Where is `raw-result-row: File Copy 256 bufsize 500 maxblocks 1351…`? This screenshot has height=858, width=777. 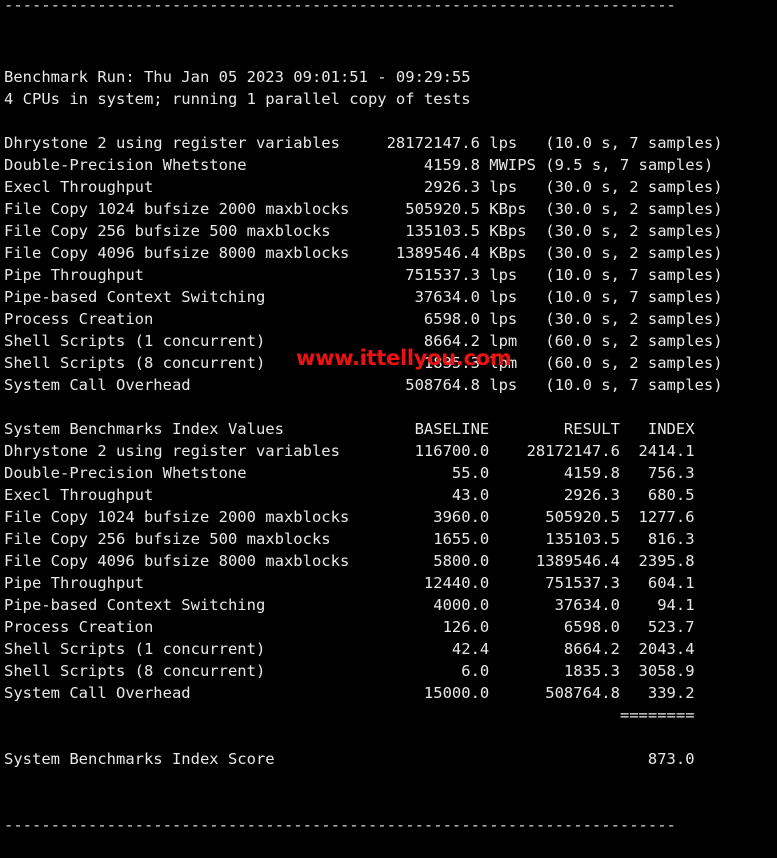
raw-result-row: File Copy 256 bufsize 500 maxblocks 1351… is located at coordinates (363, 231).